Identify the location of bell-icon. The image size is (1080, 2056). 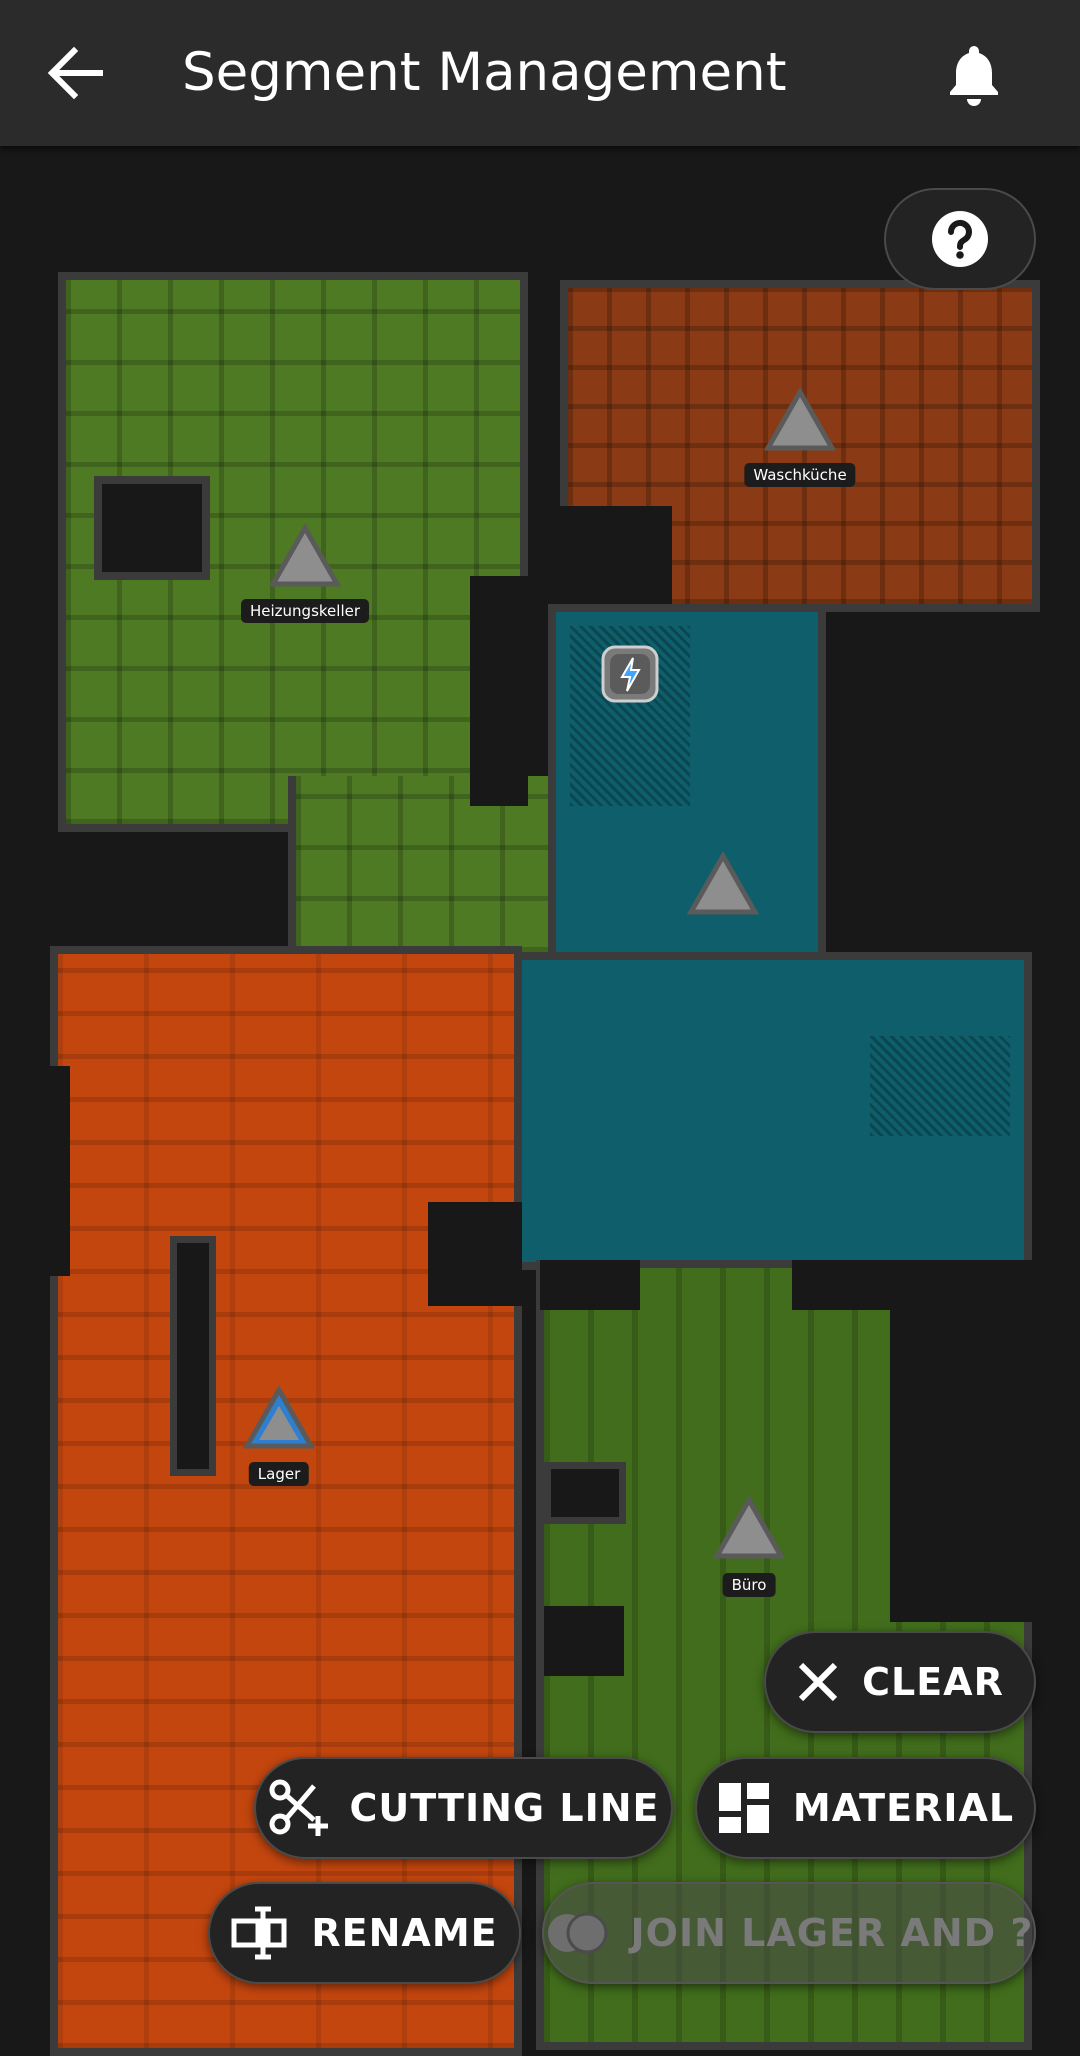
(974, 73).